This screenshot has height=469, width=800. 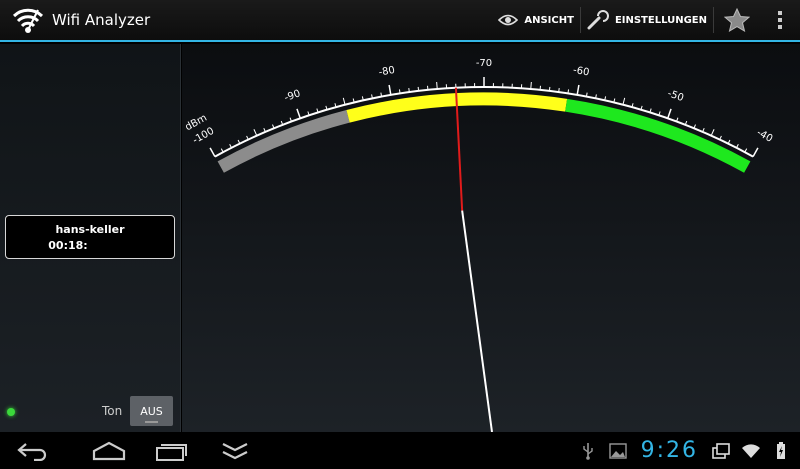 What do you see at coordinates (387, 72) in the screenshot?
I see `scale-label: -80` at bounding box center [387, 72].